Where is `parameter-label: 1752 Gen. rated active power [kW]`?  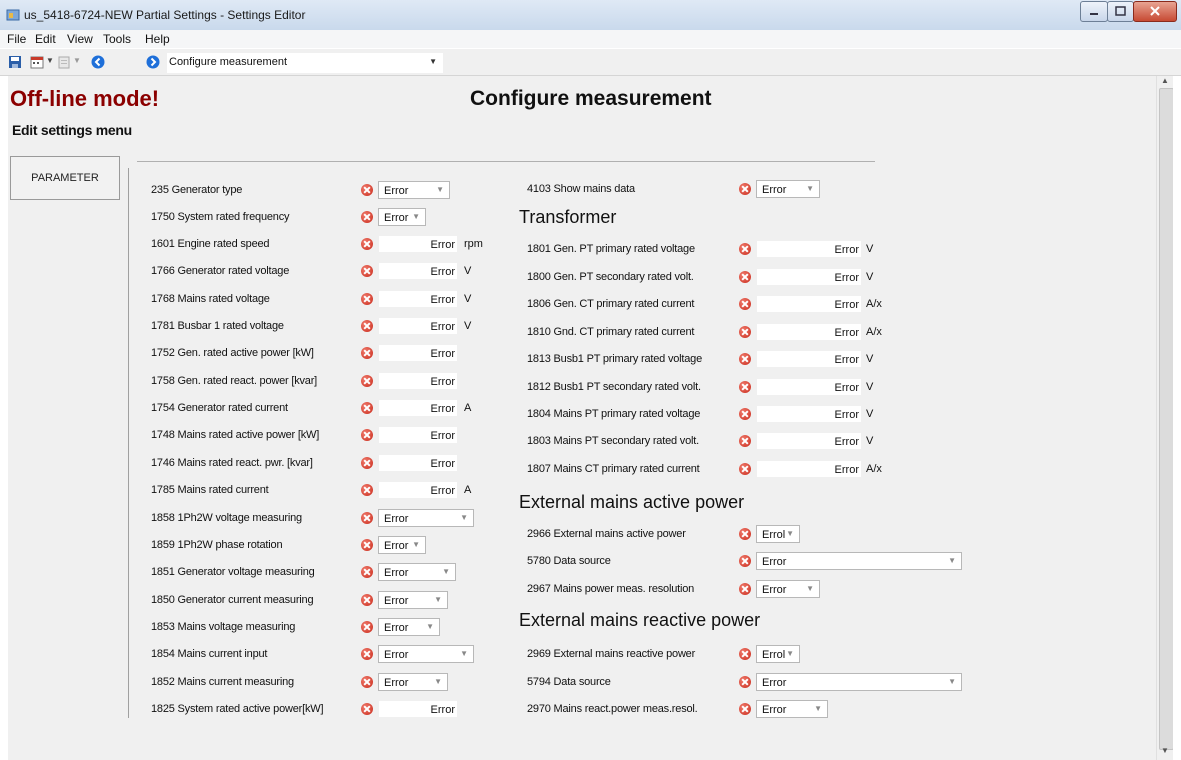
parameter-label: 1752 Gen. rated active power [kW] is located at coordinates (232, 353).